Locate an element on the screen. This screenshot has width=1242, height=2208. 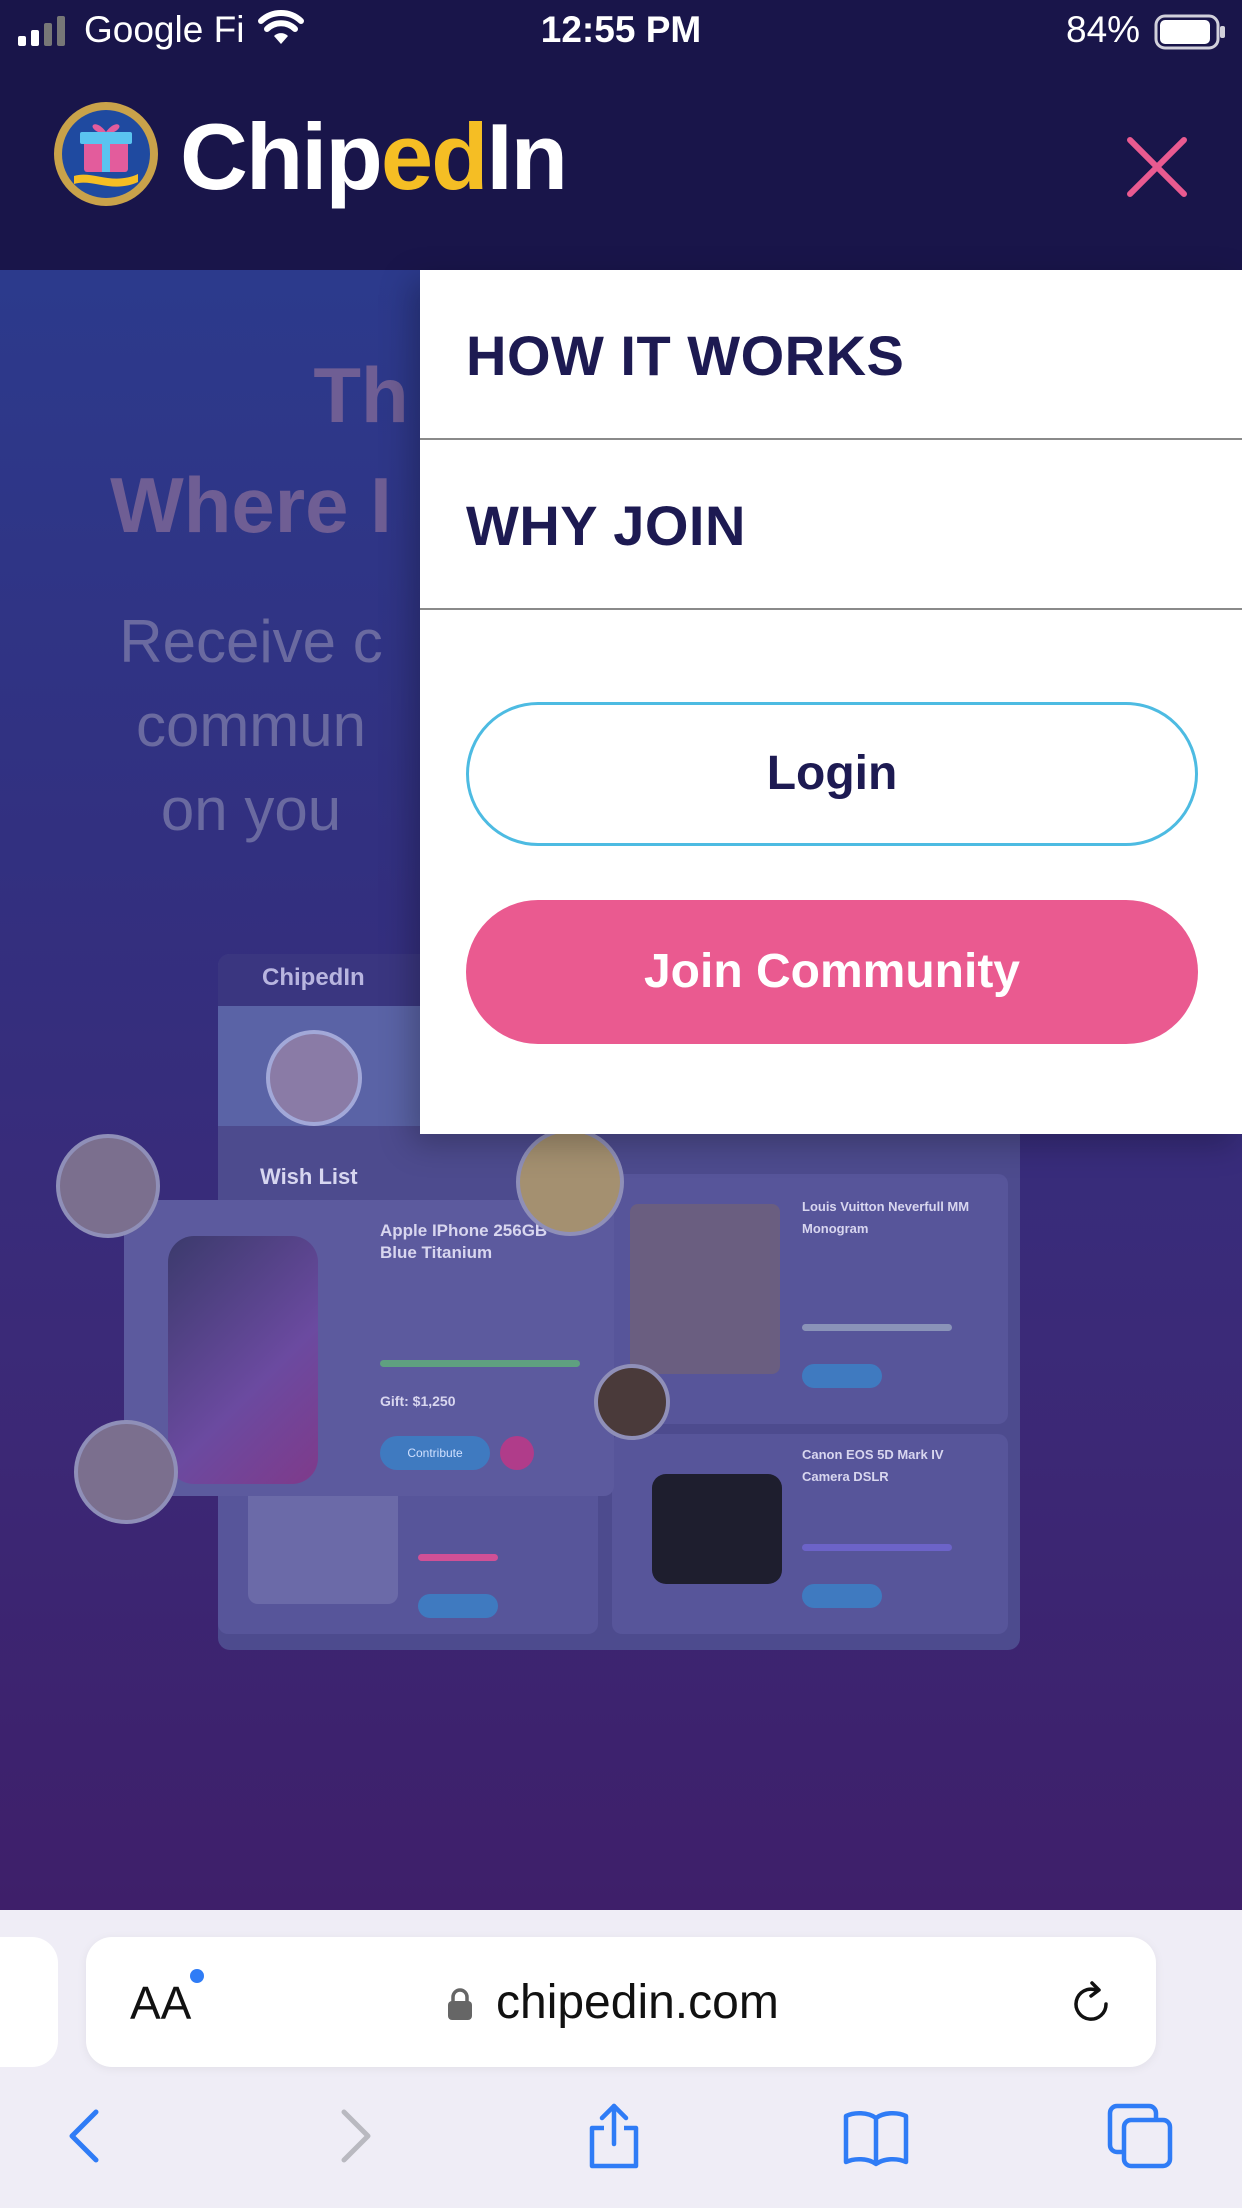
reload-icon is located at coordinates (1091, 2004).